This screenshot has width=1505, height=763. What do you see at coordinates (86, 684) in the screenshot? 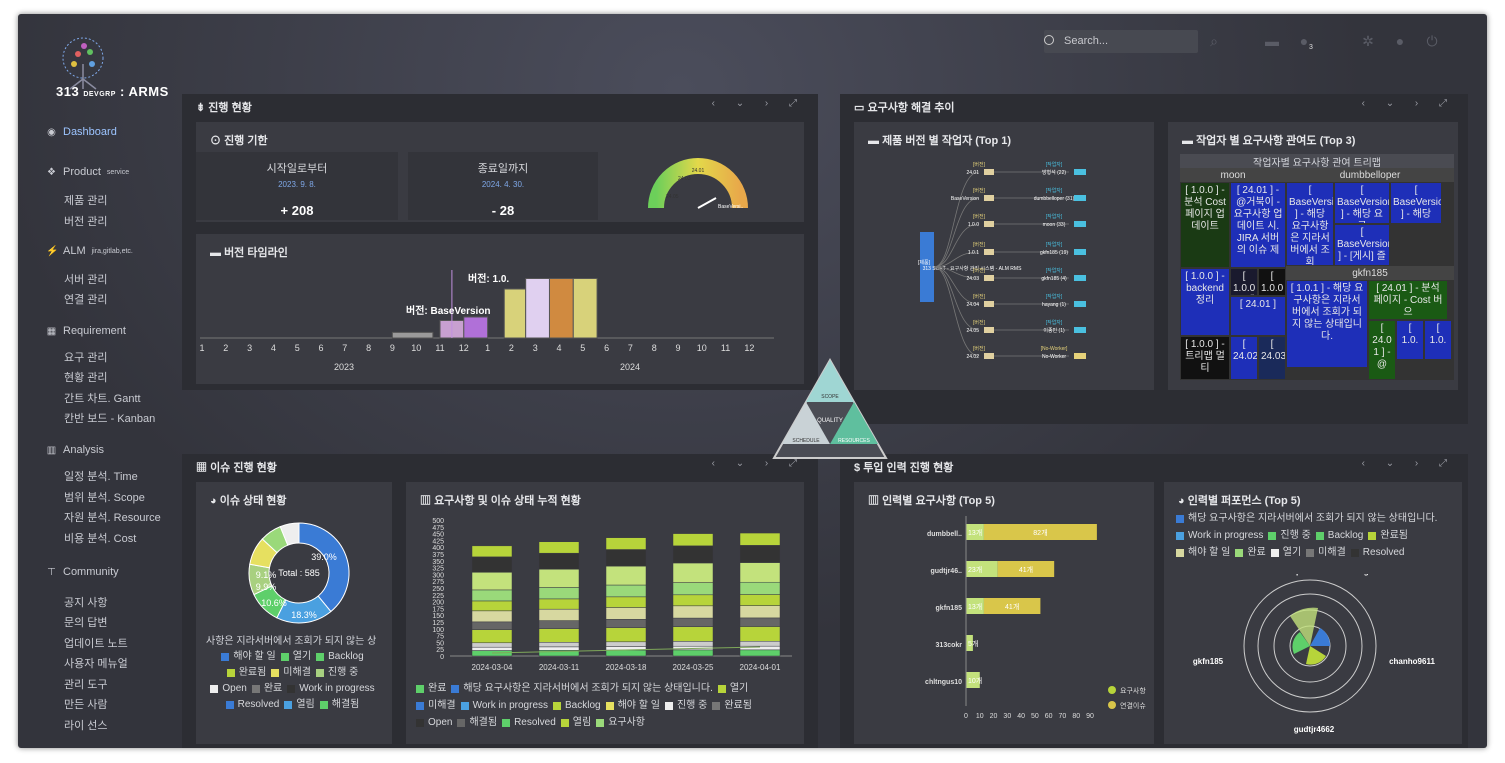
I see `nav-admin-tools: 관리 도구` at bounding box center [86, 684].